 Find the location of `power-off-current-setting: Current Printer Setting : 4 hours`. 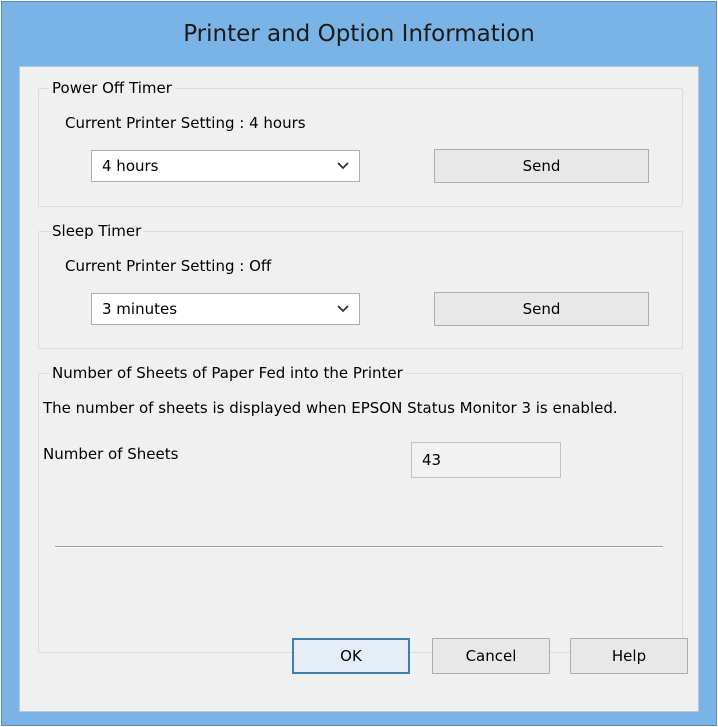

power-off-current-setting: Current Printer Setting : 4 hours is located at coordinates (185, 123).